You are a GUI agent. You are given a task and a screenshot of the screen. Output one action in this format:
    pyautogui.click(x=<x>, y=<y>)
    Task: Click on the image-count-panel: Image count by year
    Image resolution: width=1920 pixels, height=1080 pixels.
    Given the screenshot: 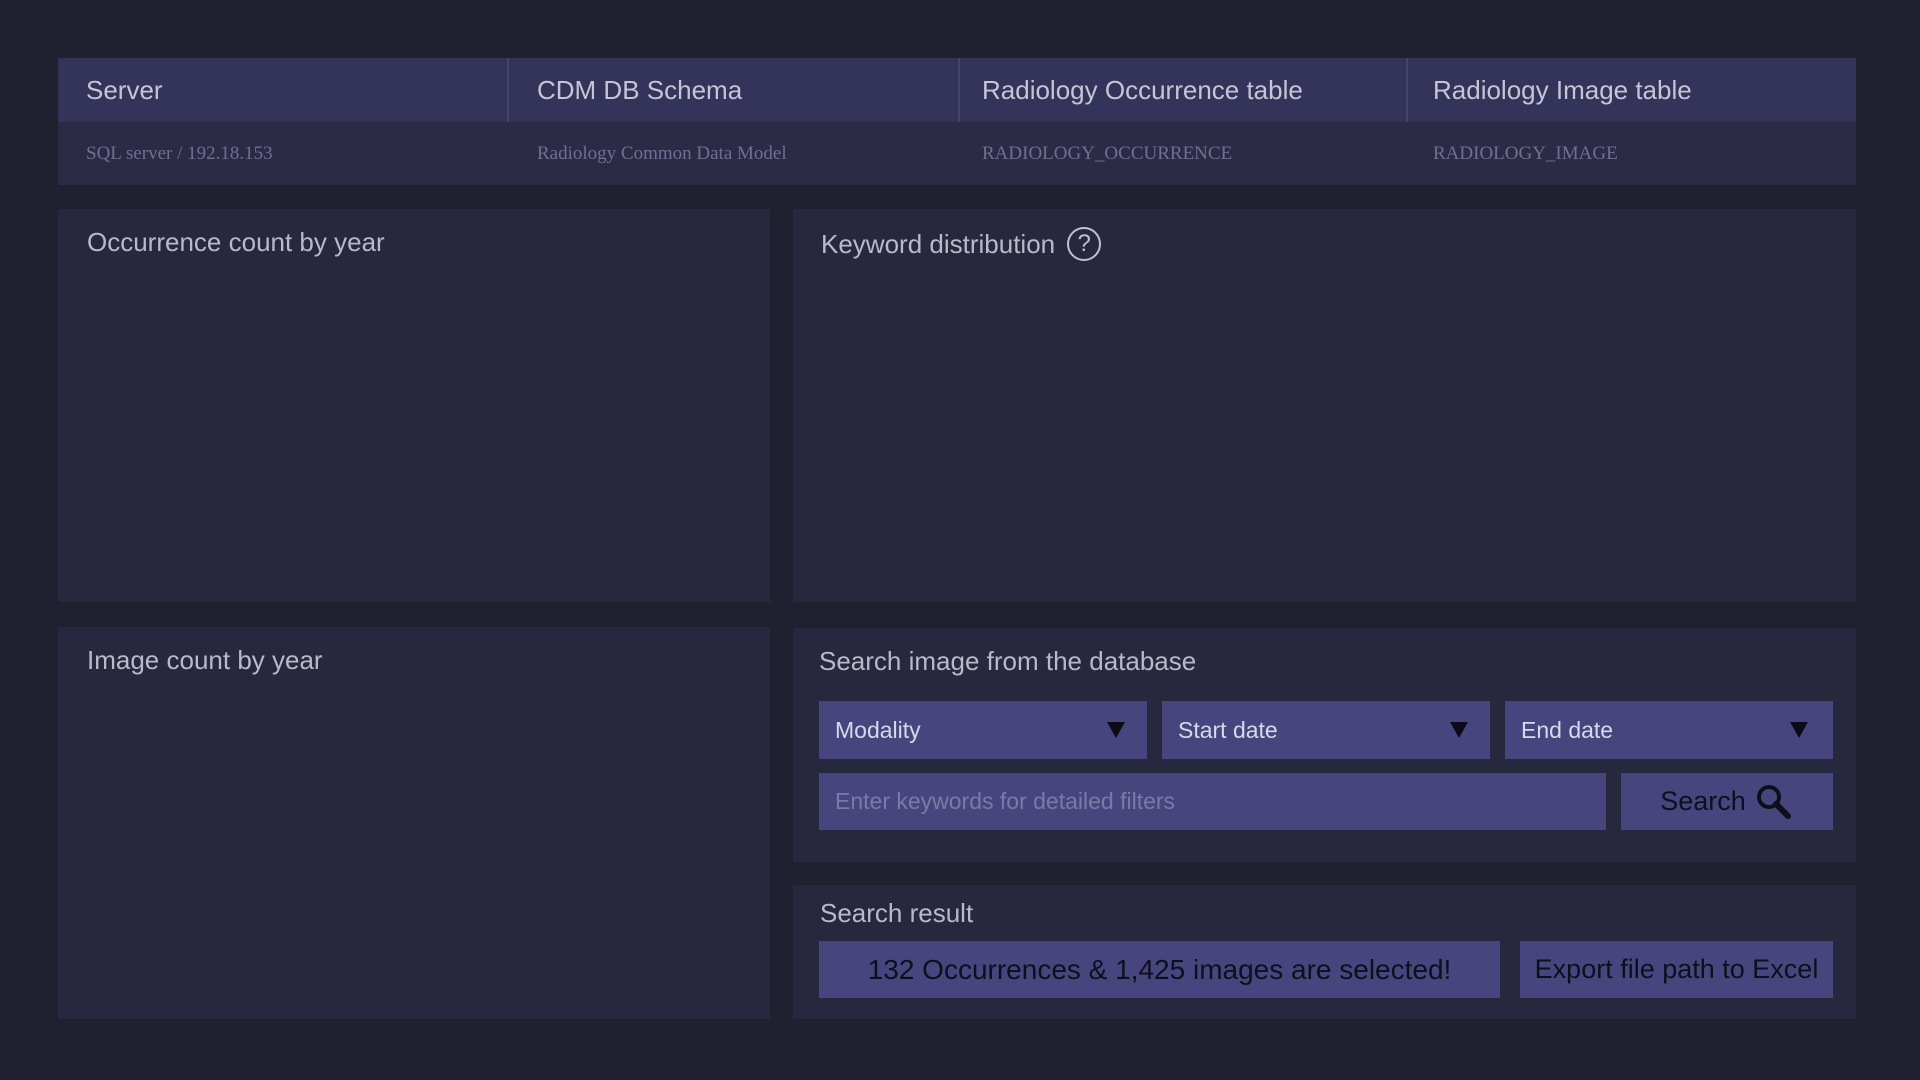 What is the action you would take?
    pyautogui.click(x=414, y=823)
    